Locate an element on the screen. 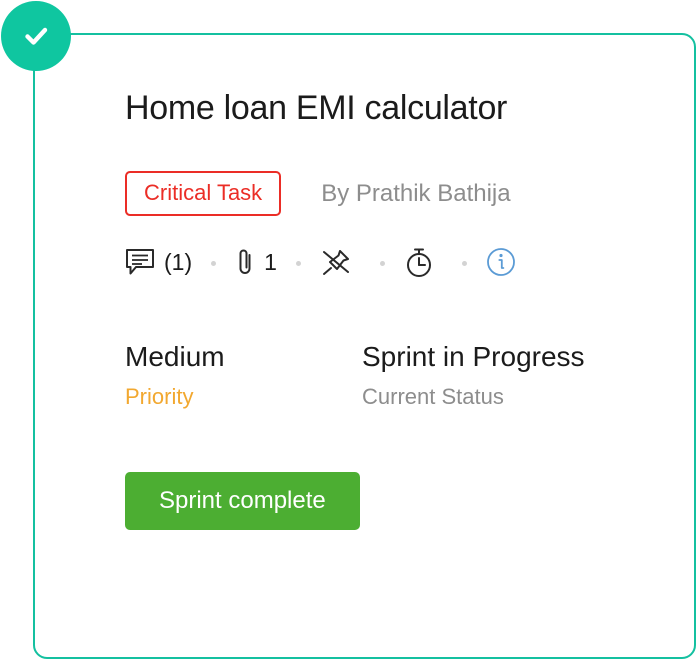 The height and width of the screenshot is (661, 700). current-status-value: Sprint in Progress is located at coordinates (473, 357).